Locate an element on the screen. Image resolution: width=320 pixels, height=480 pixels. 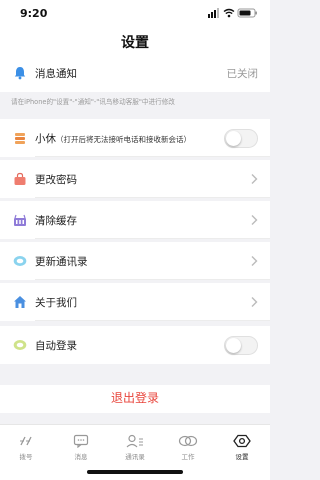
update-contacts-label: 更新通讯录 is located at coordinates (61, 262).